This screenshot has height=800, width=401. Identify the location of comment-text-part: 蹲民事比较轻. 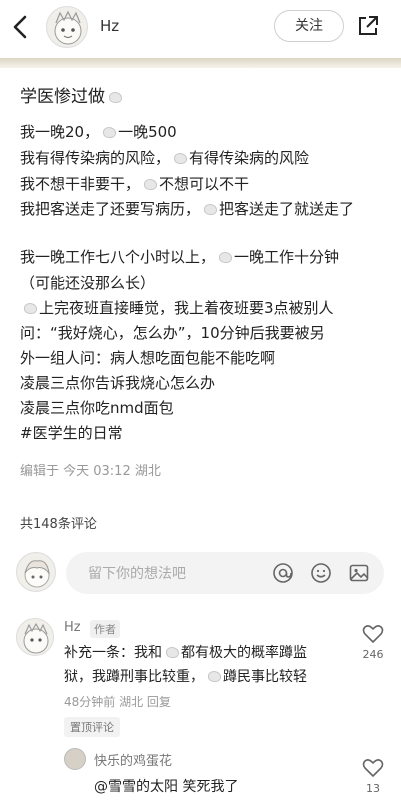
(265, 677).